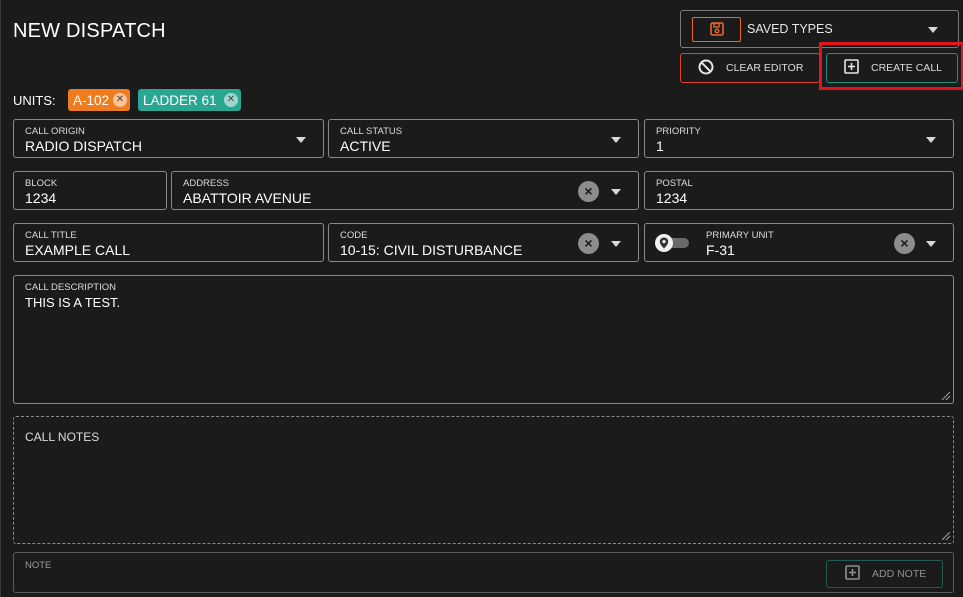 The width and height of the screenshot is (963, 597). What do you see at coordinates (55, 131) in the screenshot?
I see `call-origin-label: CALL ORIGIN` at bounding box center [55, 131].